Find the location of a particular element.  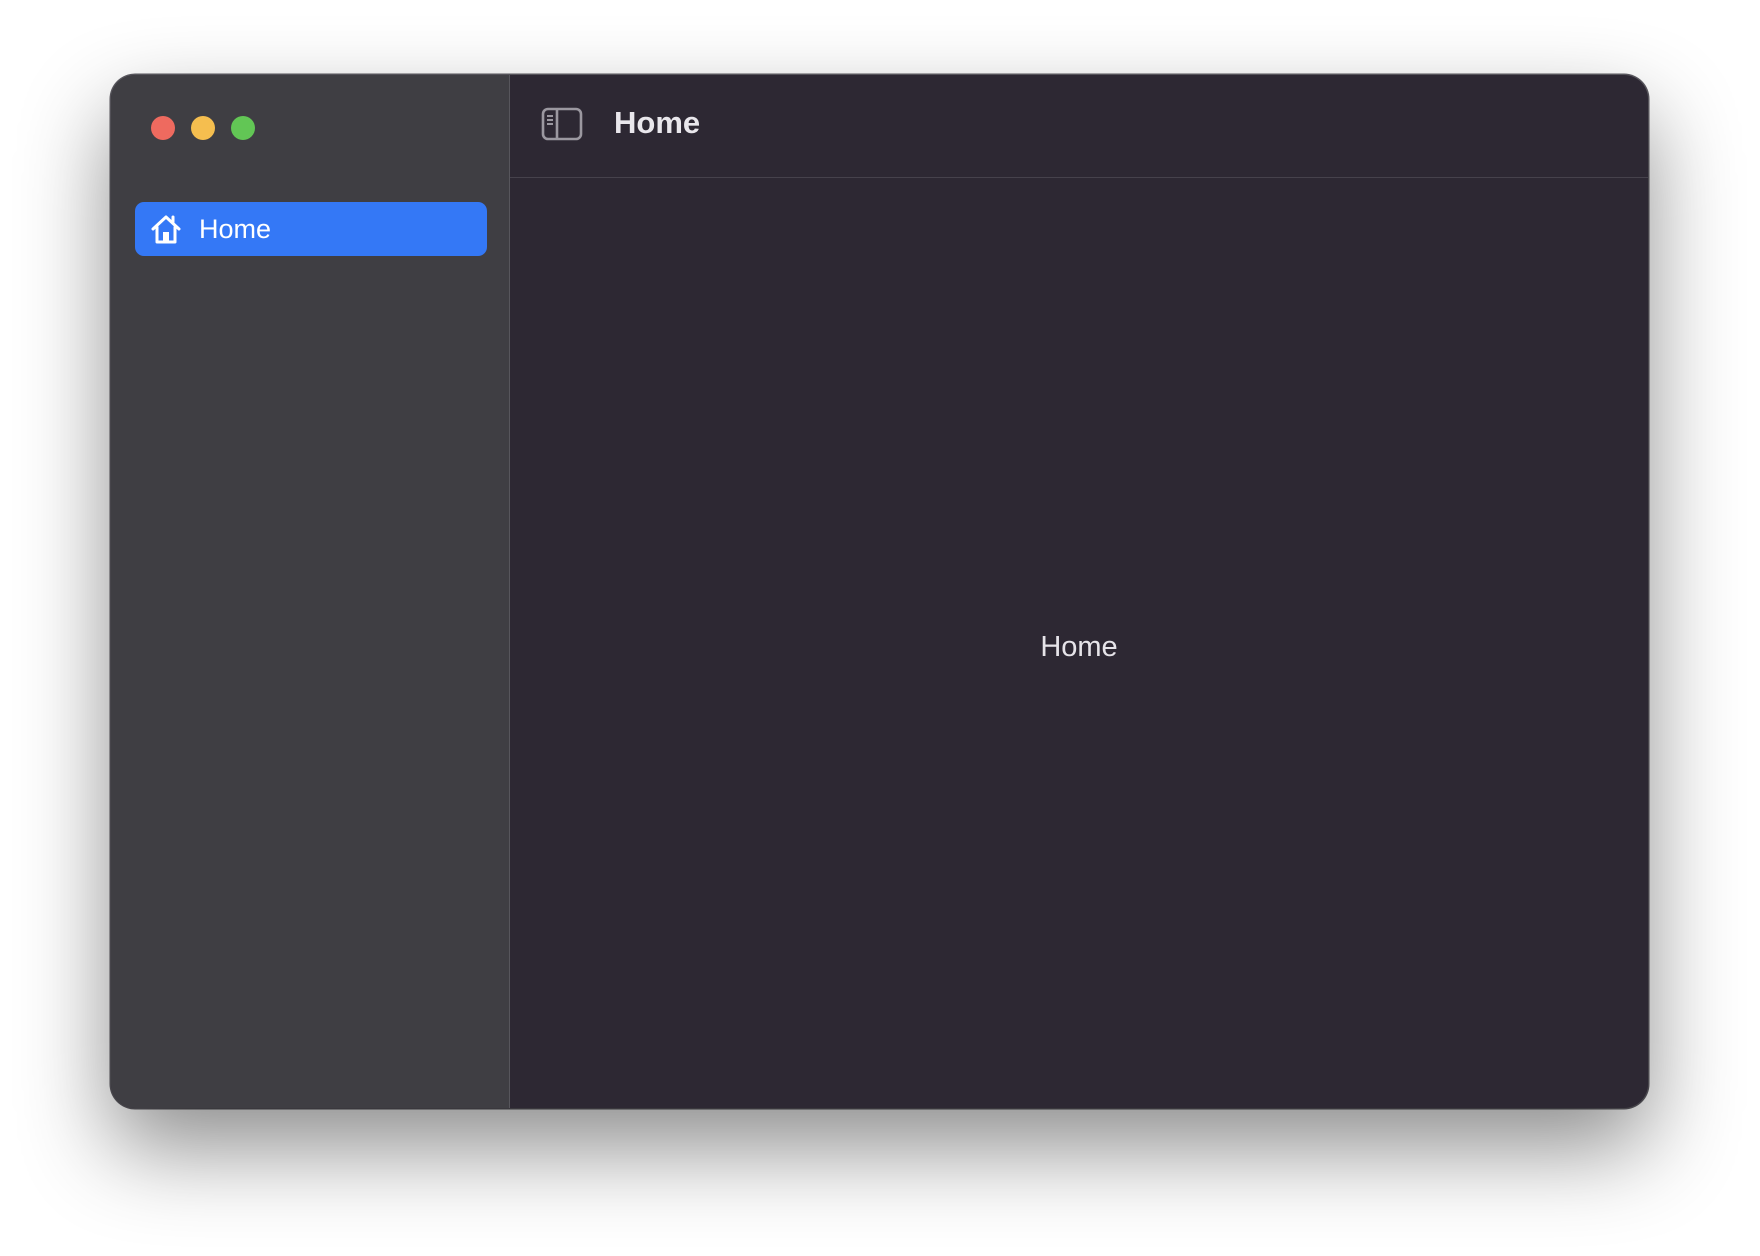

sidebar-toggle-icon is located at coordinates (562, 126).